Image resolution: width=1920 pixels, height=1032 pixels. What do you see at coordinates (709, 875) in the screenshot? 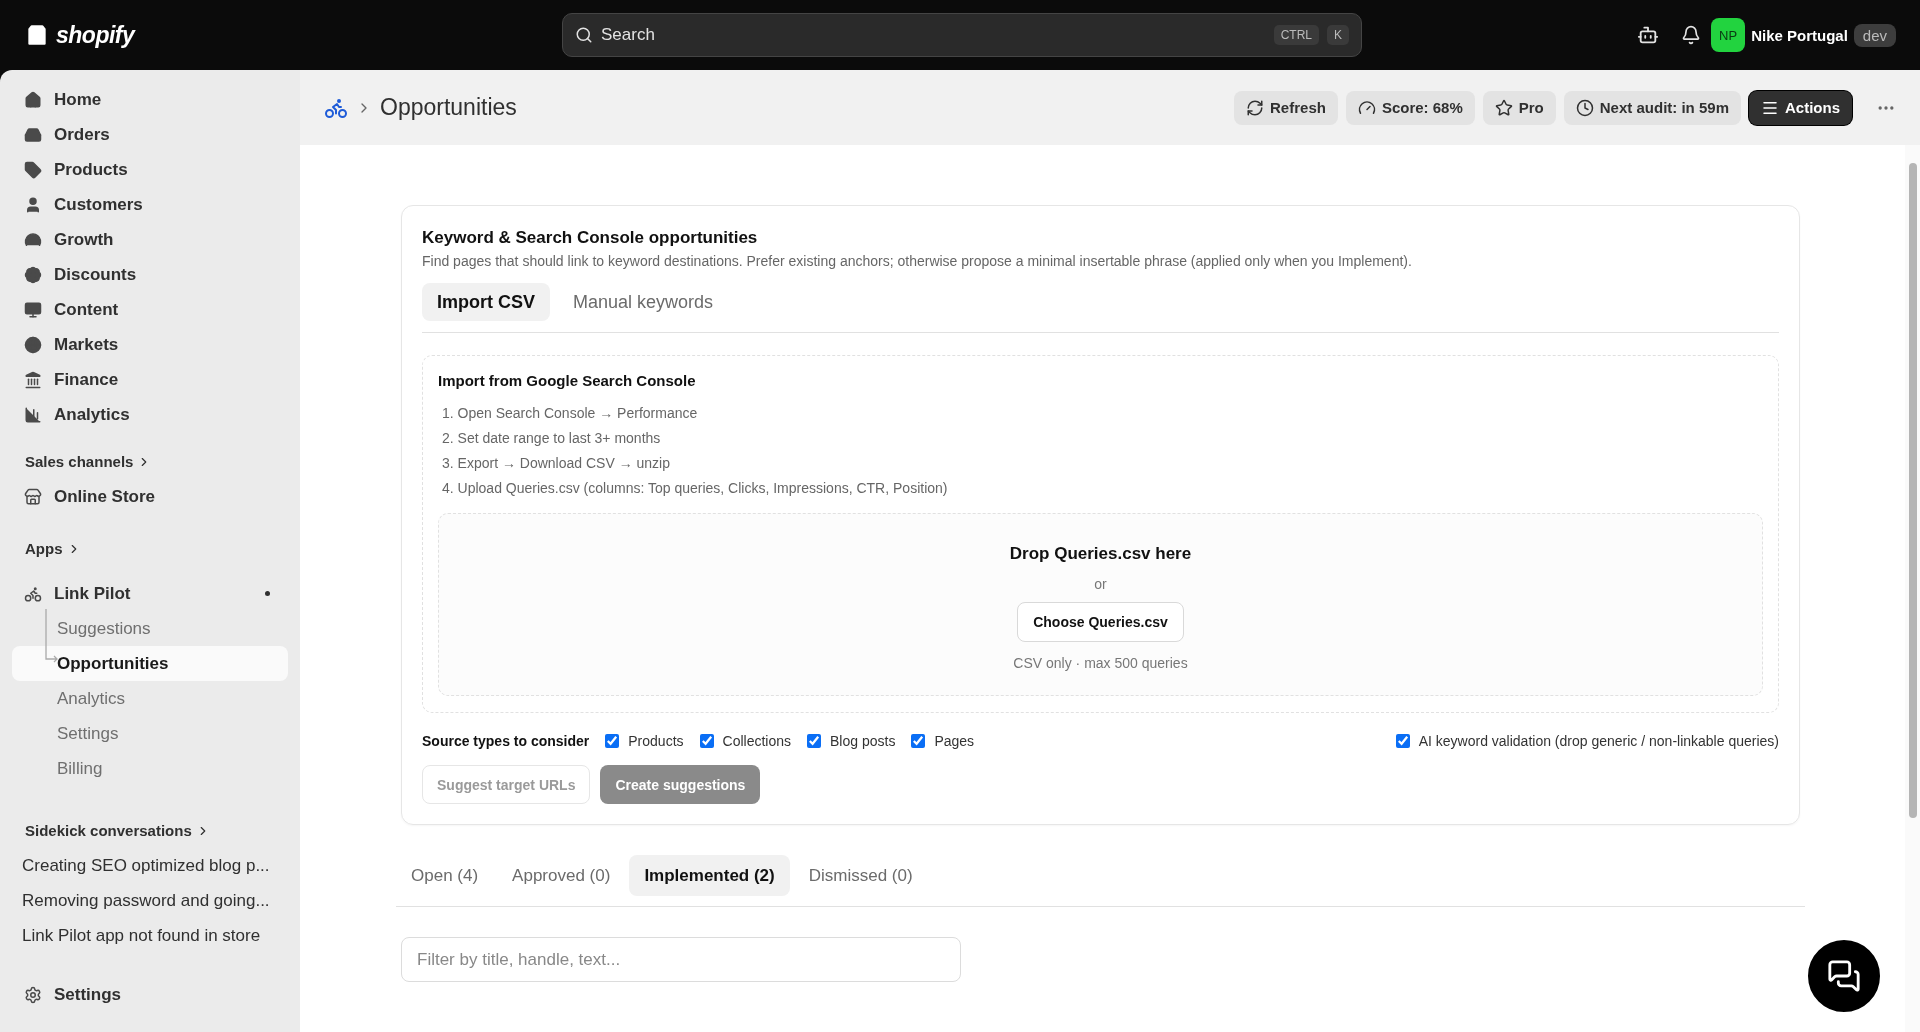
I see `status-tab: Implemented (2)` at bounding box center [709, 875].